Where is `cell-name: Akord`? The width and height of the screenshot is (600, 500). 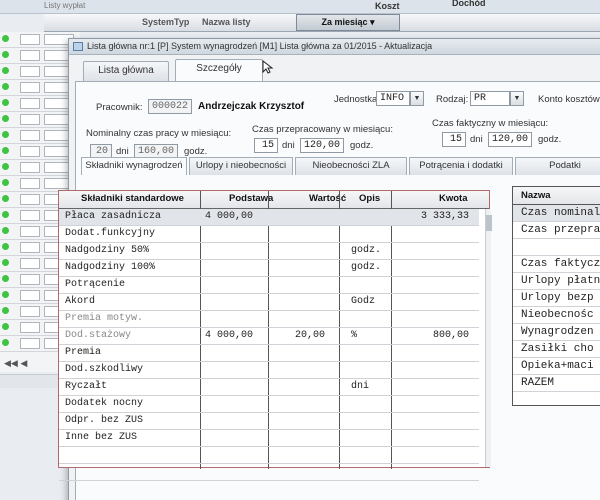 cell-name: Akord is located at coordinates (80, 301).